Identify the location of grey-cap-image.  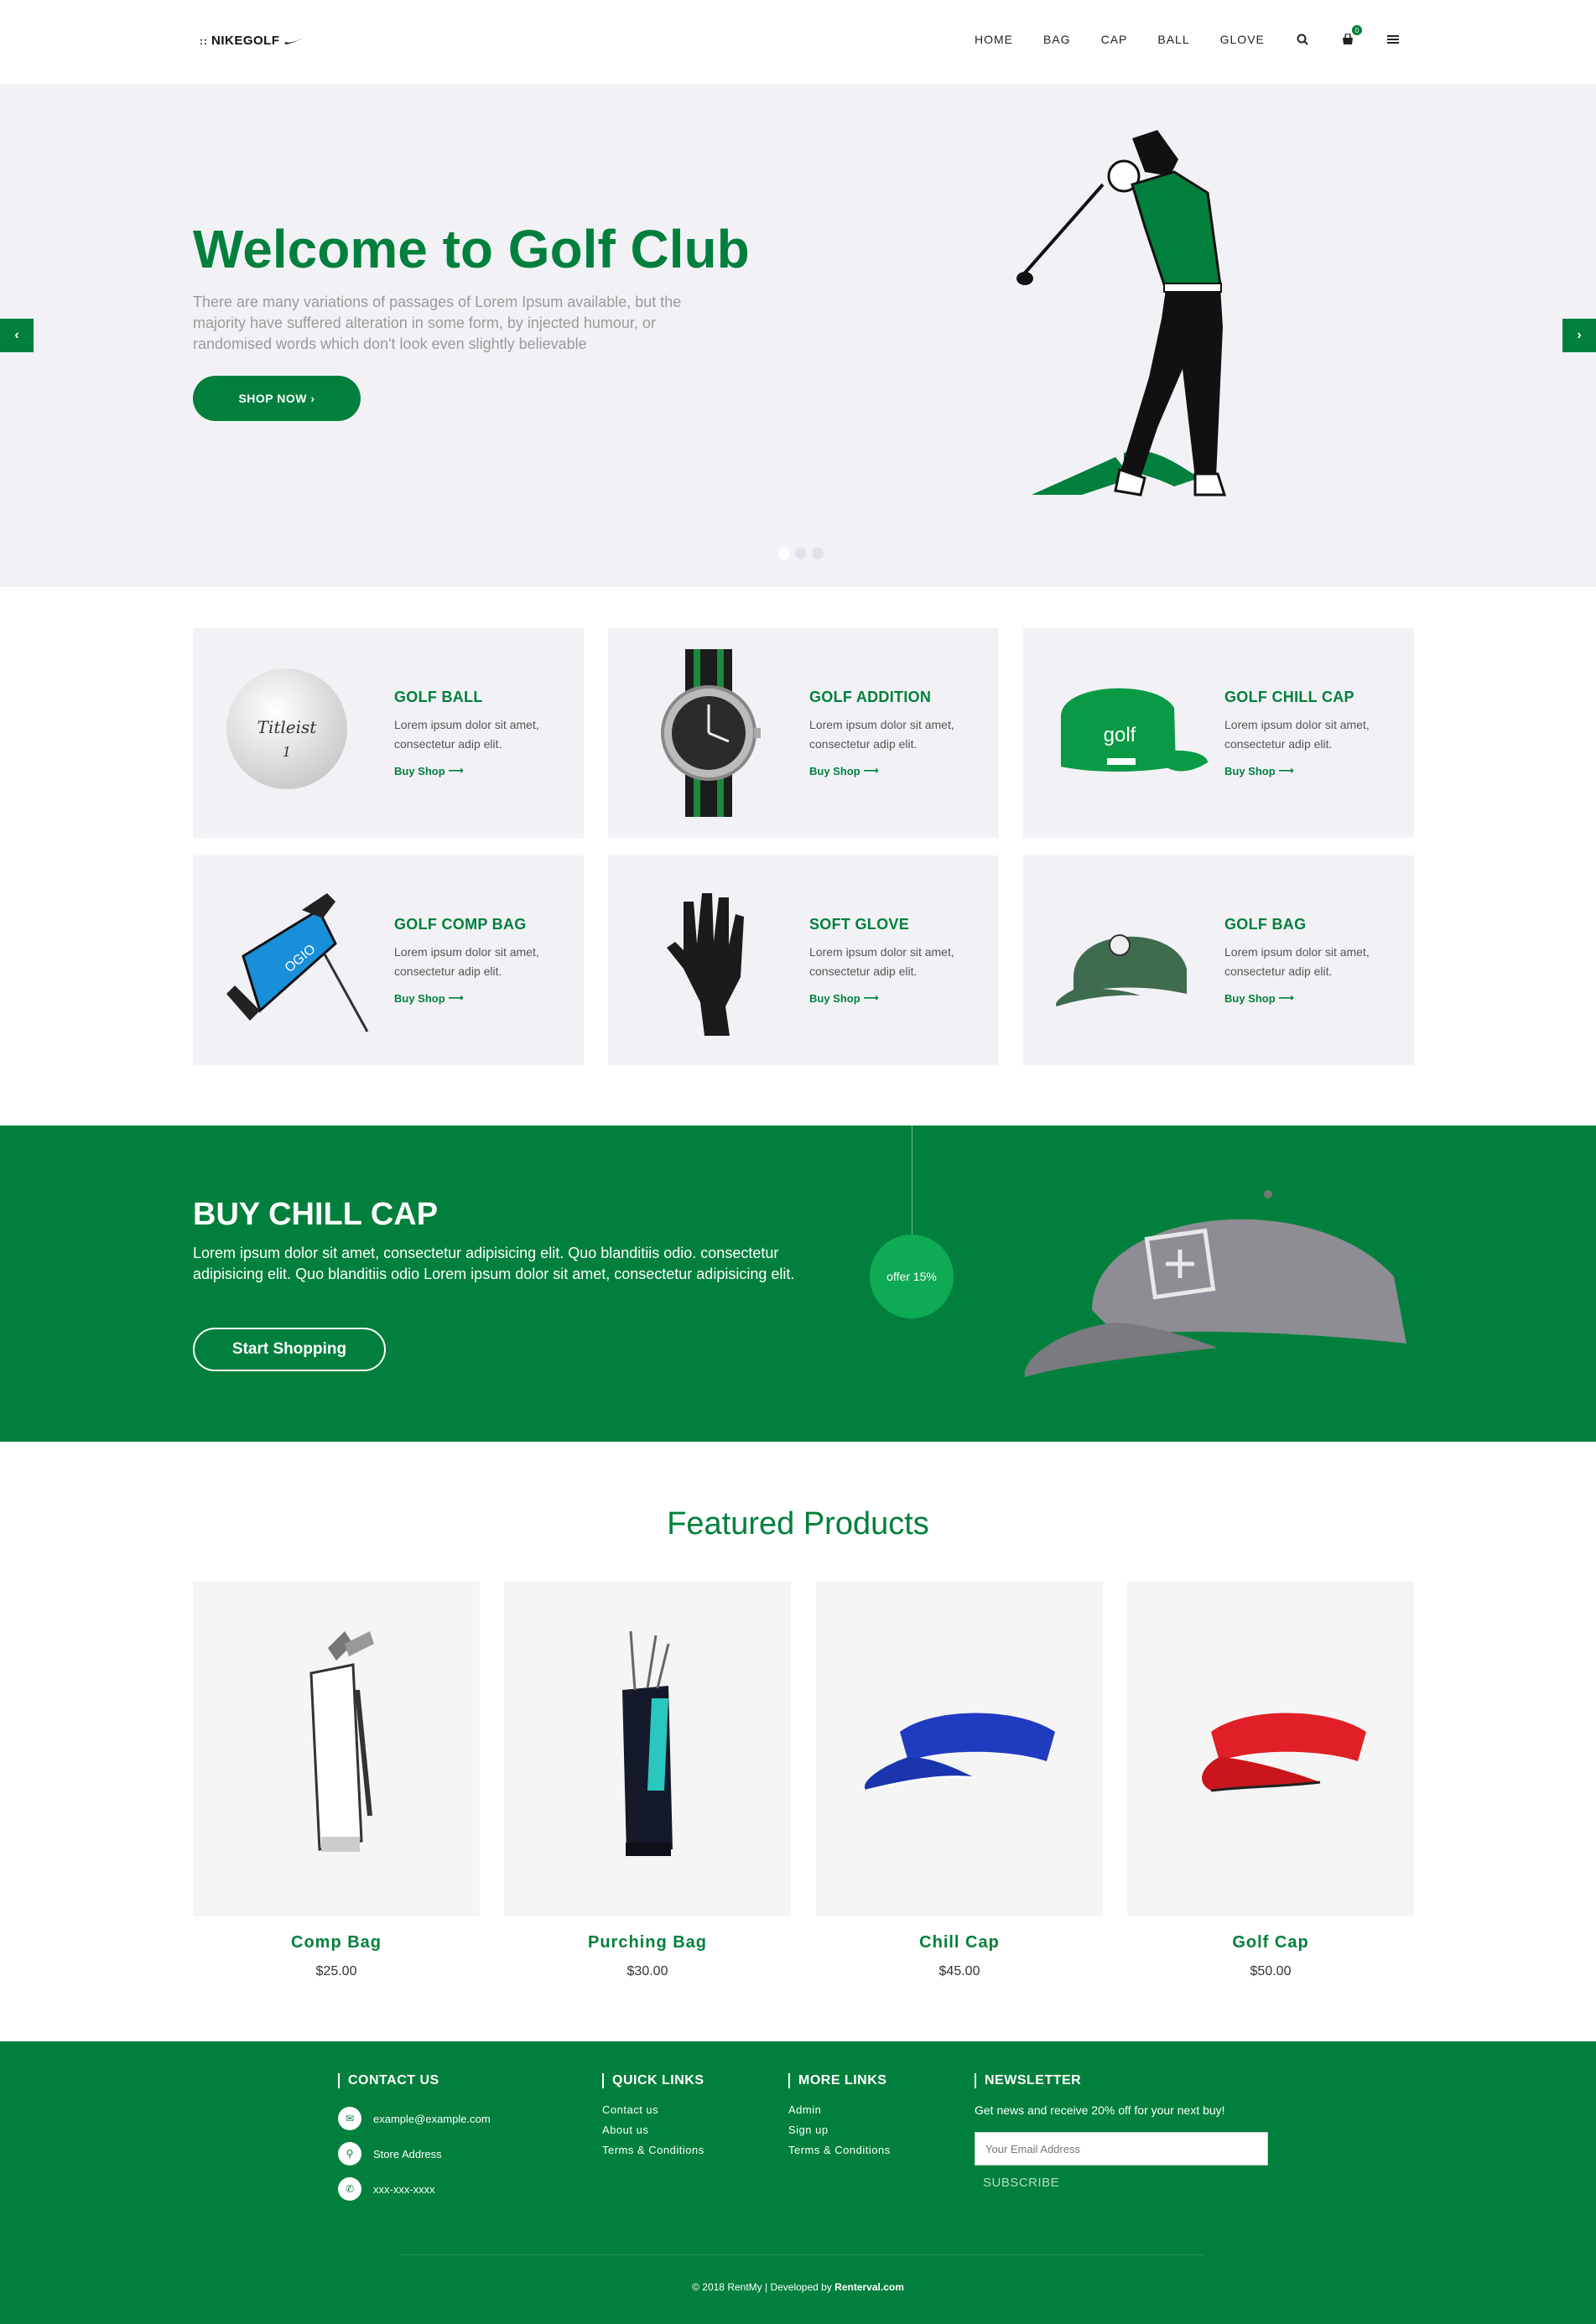
(1215, 1283).